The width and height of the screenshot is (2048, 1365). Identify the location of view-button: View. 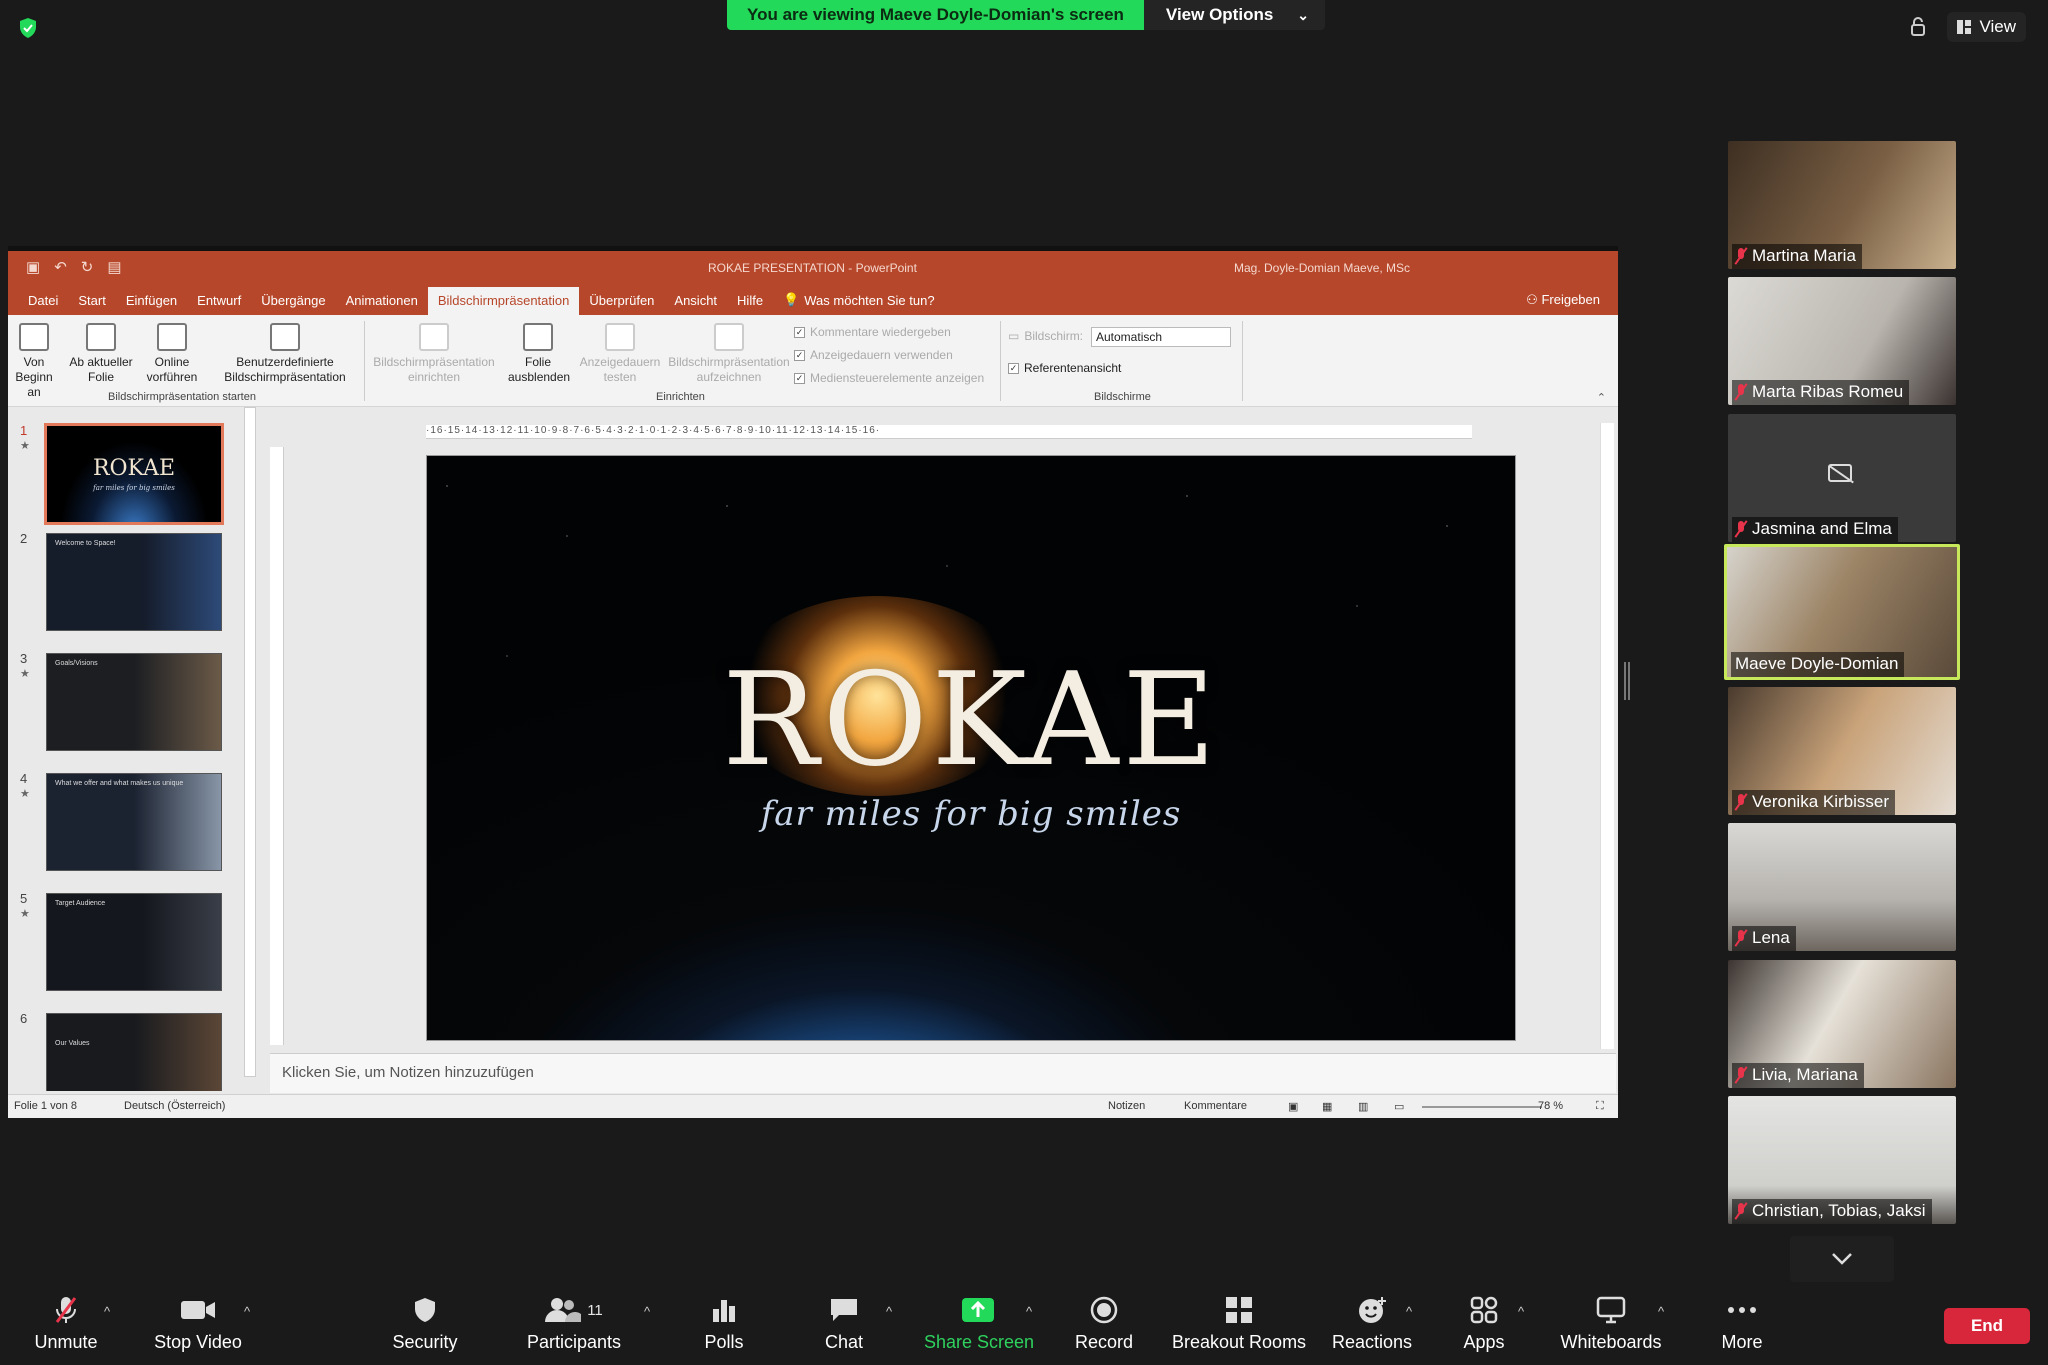
(1986, 27).